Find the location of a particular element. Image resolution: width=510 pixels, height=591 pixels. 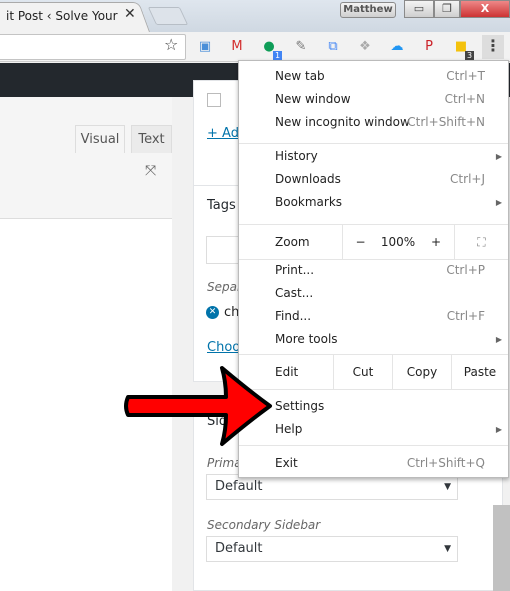

red-arrow-annotation is located at coordinates (198, 406).